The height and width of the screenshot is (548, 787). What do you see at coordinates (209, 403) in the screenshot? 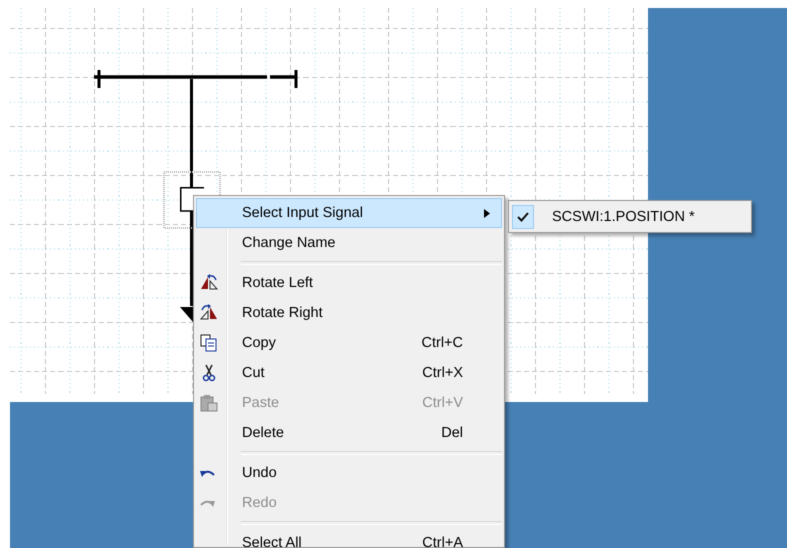
I see `clipboard-icon` at bounding box center [209, 403].